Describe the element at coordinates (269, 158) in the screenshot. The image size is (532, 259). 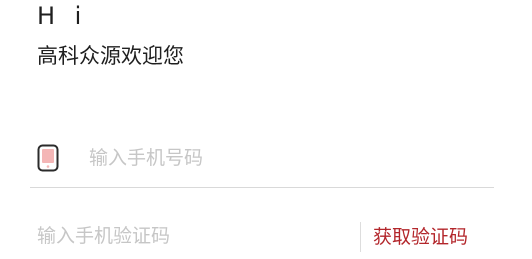
I see `phone-number-input` at that location.